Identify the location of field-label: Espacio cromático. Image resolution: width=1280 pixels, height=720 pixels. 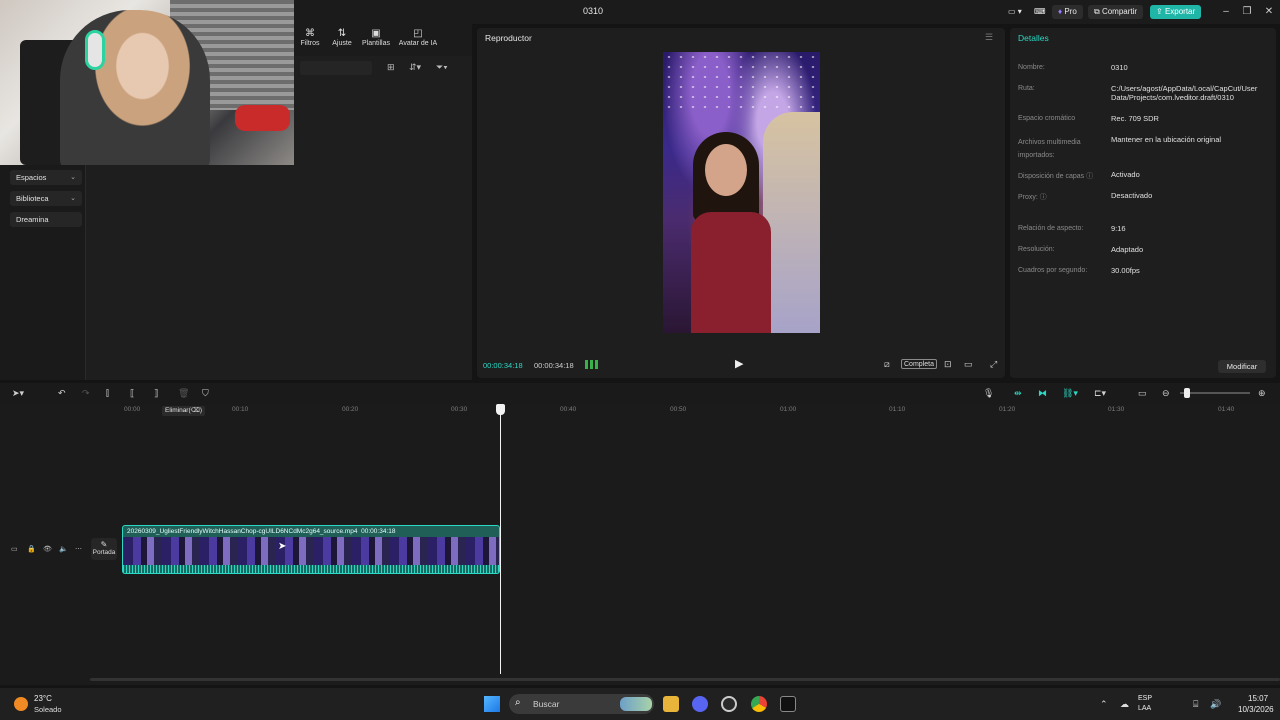
(1047, 118).